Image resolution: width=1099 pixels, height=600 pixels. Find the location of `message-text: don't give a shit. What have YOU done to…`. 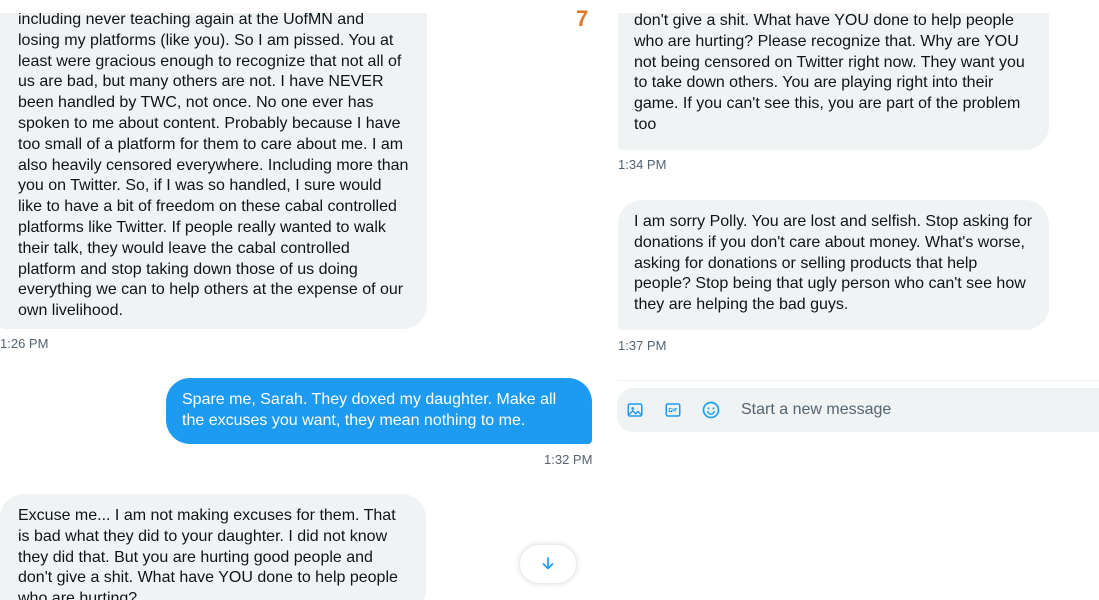

message-text: don't give a shit. What have YOU done to… is located at coordinates (829, 72).